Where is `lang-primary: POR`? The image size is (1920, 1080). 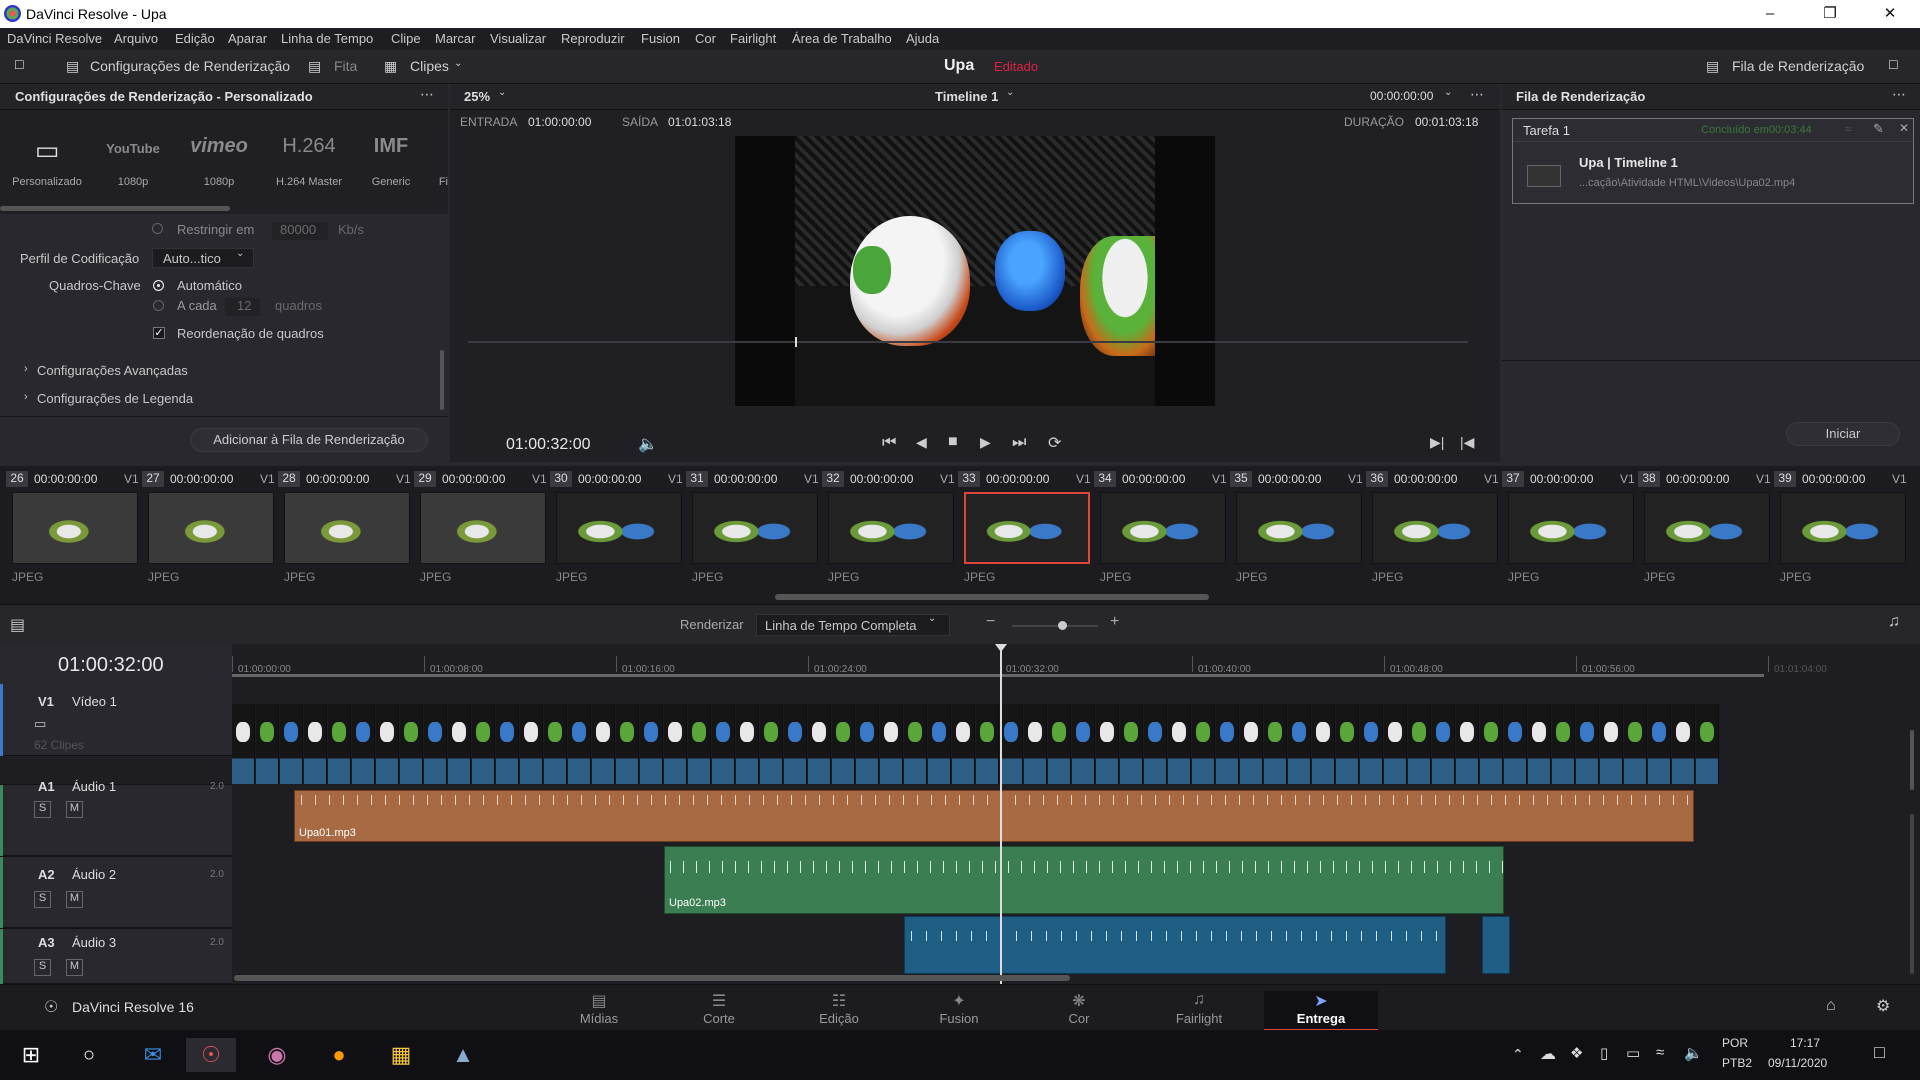
lang-primary: POR is located at coordinates (1735, 1043).